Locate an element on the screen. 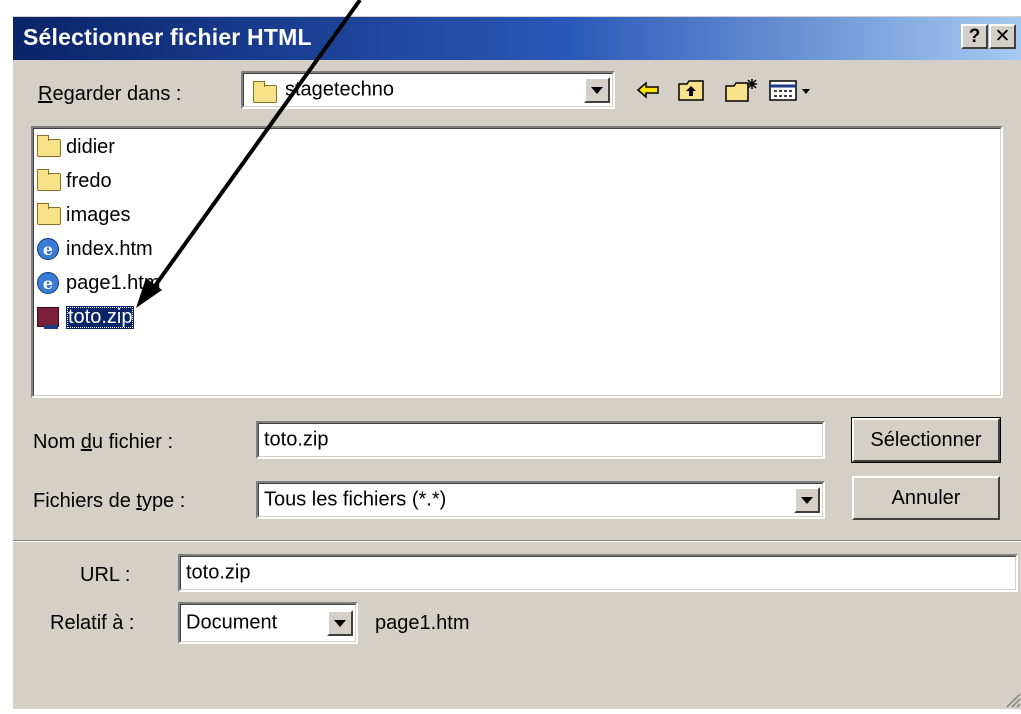  cancel-button: Annuler is located at coordinates (926, 498).